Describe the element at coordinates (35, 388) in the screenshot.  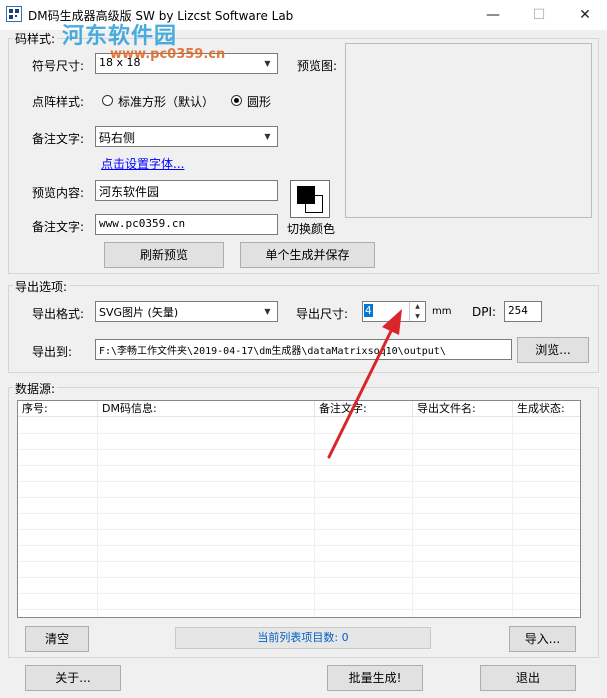
I see `data-source-legend: 数据源:` at that location.